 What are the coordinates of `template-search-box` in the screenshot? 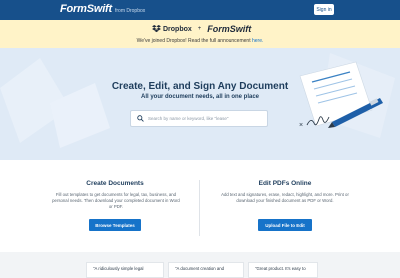 It's located at (199, 118).